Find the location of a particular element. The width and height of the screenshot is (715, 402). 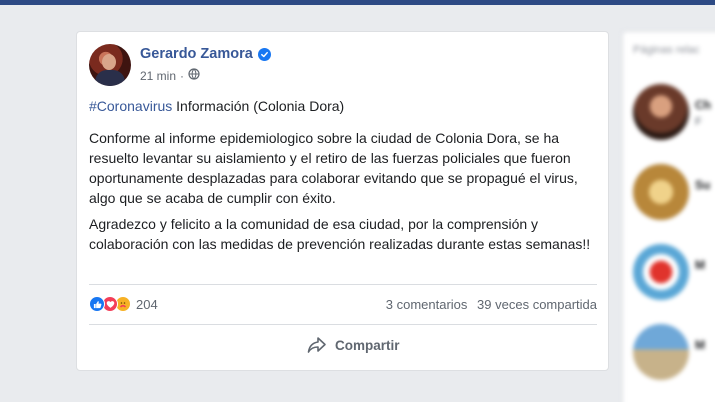

like-icon is located at coordinates (97, 304).